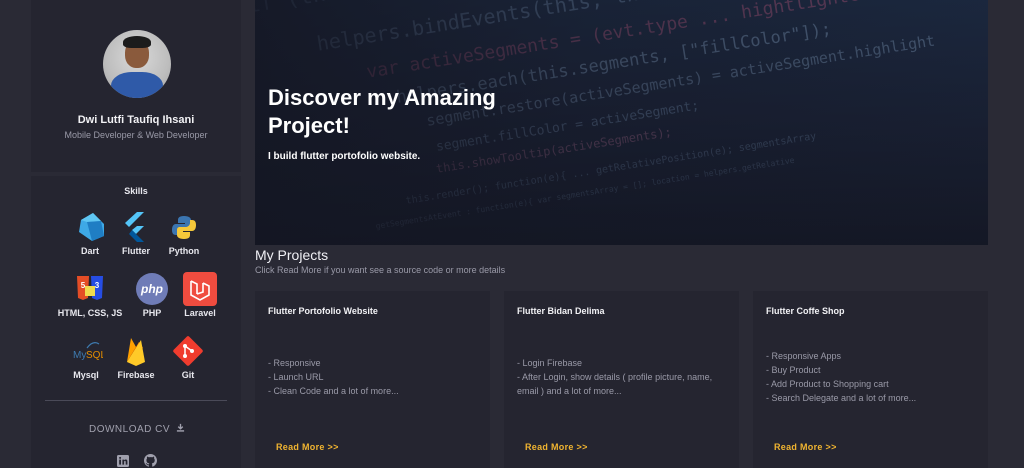 Image resolution: width=1024 pixels, height=468 pixels. What do you see at coordinates (150, 460) in the screenshot?
I see `github-icon` at bounding box center [150, 460].